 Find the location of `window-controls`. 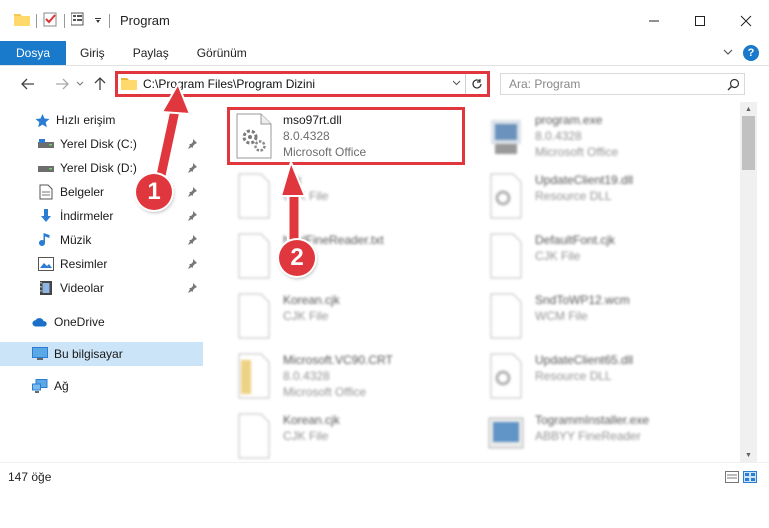

window-controls is located at coordinates (700, 20).